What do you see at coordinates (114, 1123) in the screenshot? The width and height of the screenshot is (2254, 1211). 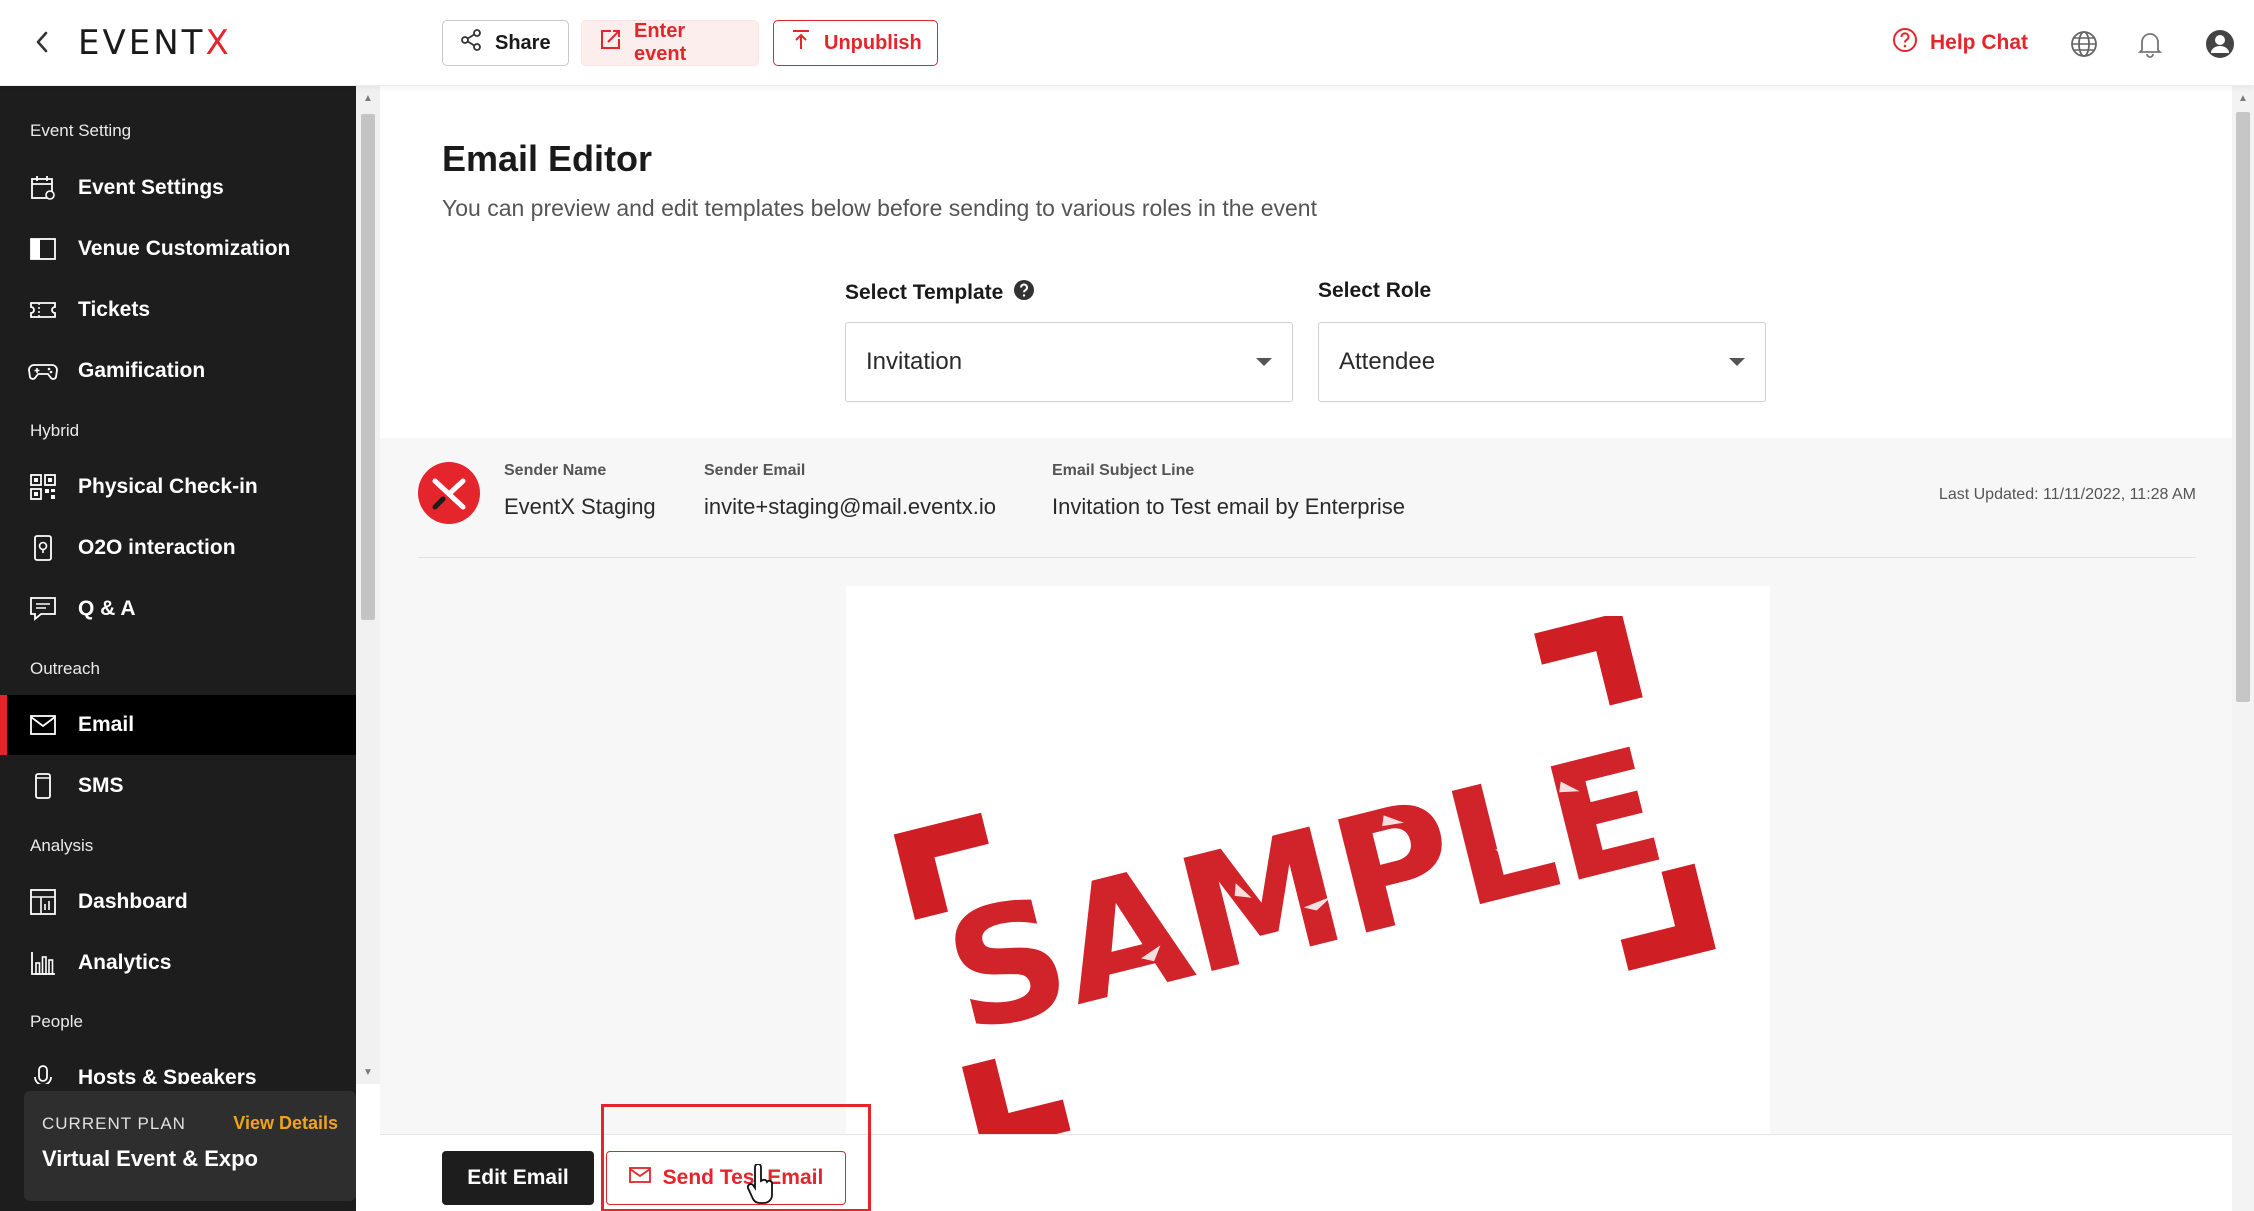 I see `plan-kicker: CURRENT PLAN` at bounding box center [114, 1123].